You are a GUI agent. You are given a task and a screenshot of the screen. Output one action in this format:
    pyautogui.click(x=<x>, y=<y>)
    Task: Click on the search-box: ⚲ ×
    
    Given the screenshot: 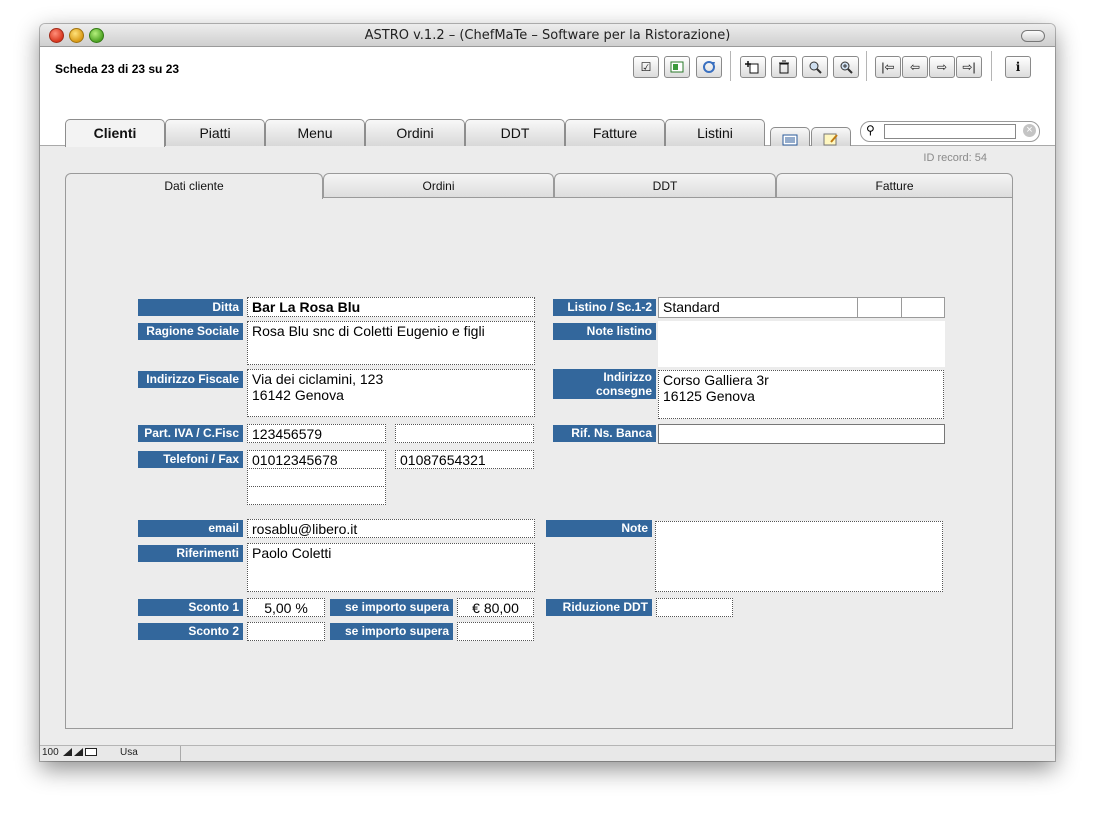 What is the action you would take?
    pyautogui.click(x=950, y=131)
    